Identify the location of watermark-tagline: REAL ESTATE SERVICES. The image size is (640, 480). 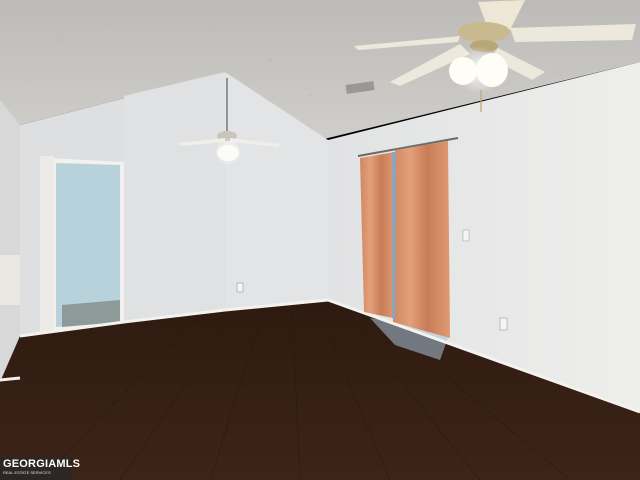
(27, 472).